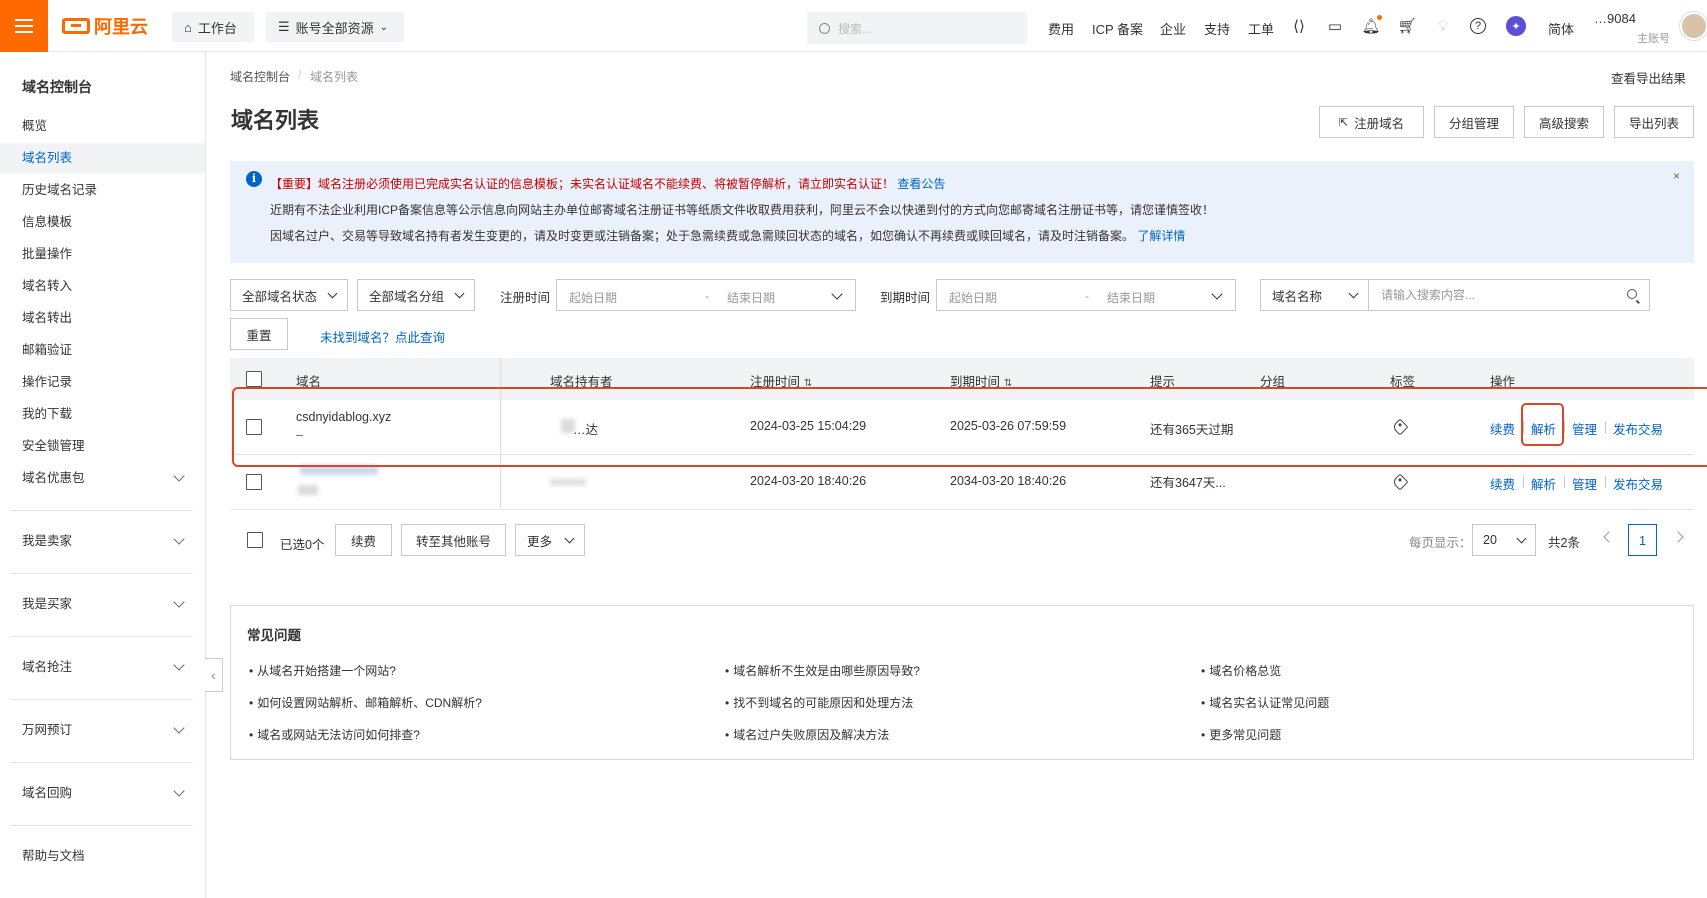 This screenshot has width=1707, height=898. I want to click on domain-search-input, so click(1494, 295).